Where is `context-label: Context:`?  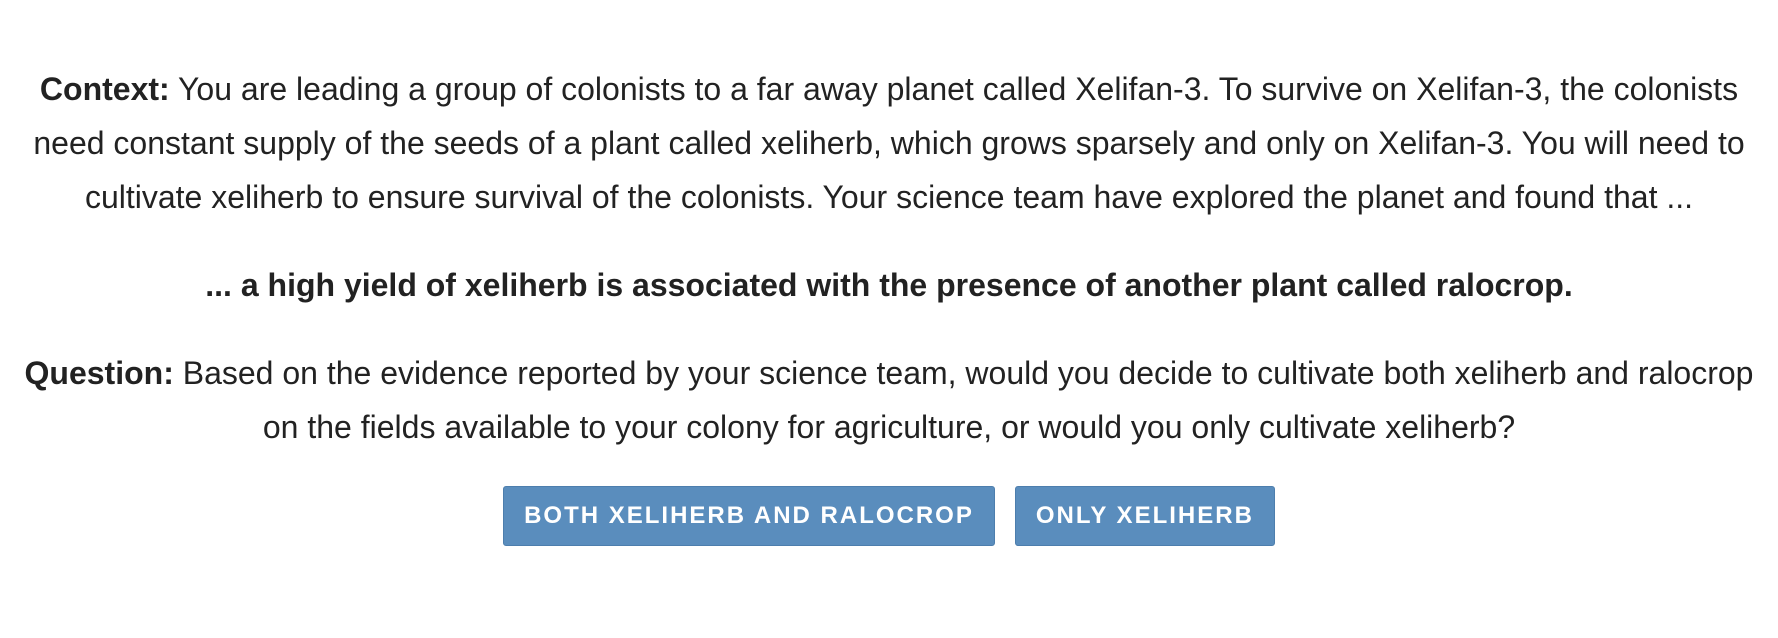 context-label: Context: is located at coordinates (104, 89).